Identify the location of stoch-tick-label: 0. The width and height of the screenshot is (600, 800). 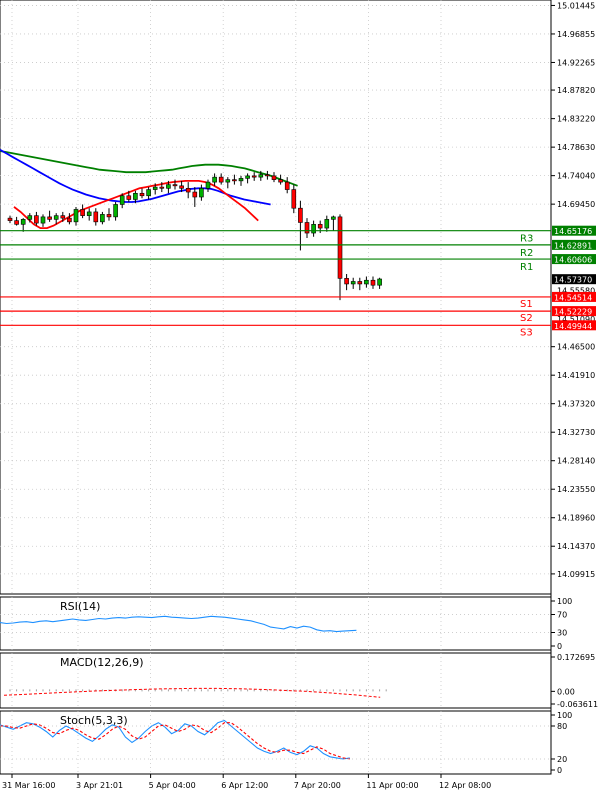
(559, 770).